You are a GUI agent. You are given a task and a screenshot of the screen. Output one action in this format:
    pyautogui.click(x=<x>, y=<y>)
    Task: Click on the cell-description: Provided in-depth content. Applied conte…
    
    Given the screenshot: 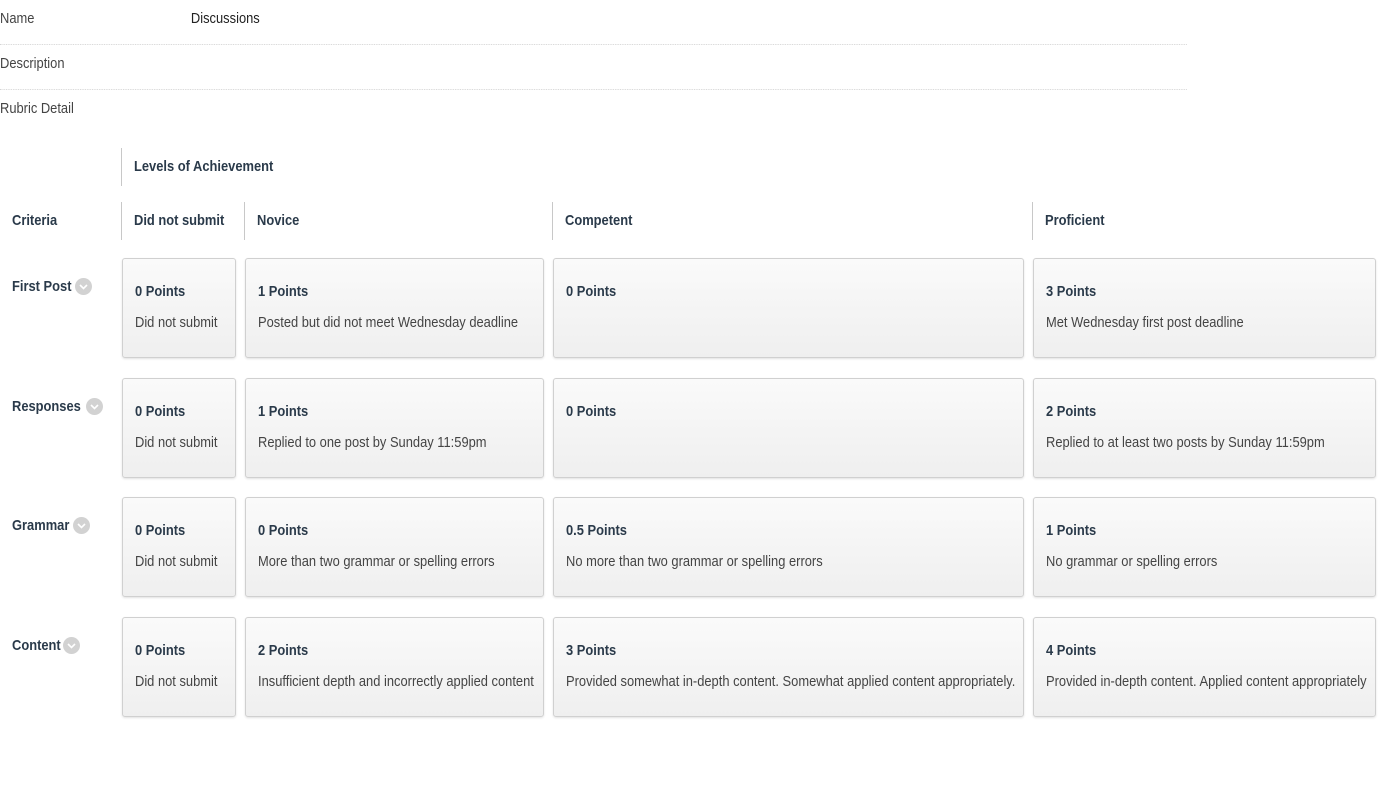 What is the action you would take?
    pyautogui.click(x=1206, y=681)
    